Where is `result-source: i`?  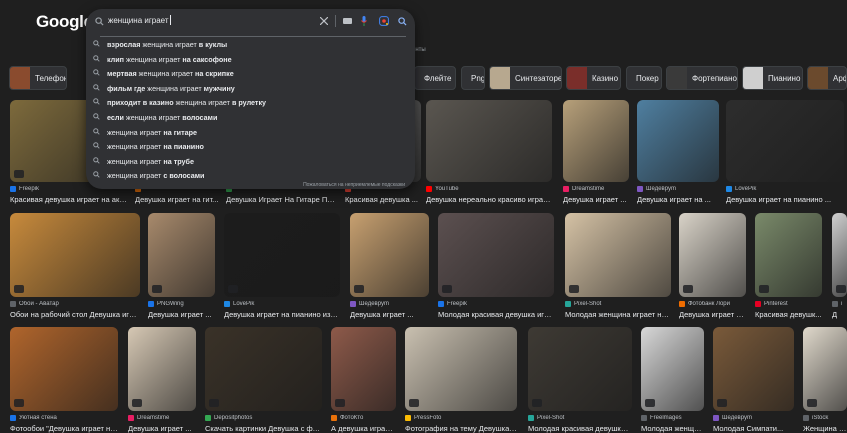
result-source: i is located at coordinates (839, 304).